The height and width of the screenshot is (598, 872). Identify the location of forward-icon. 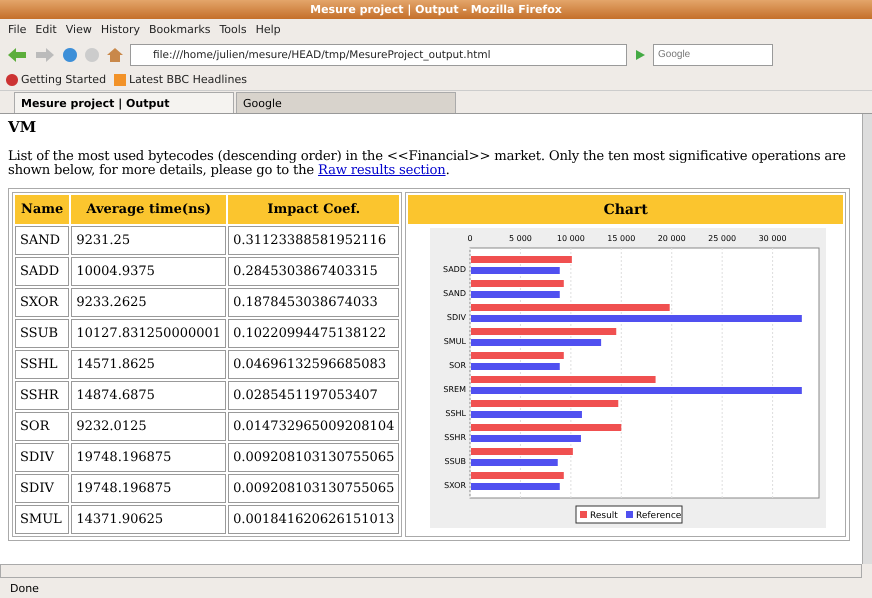
(45, 55).